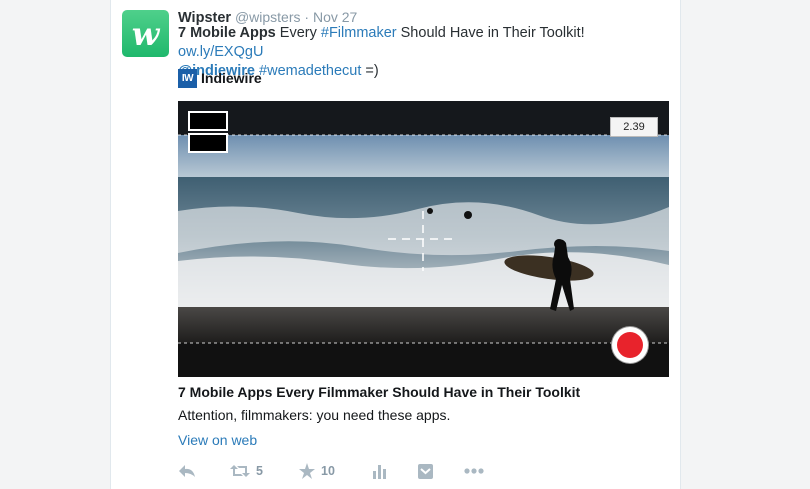  What do you see at coordinates (310, 71) in the screenshot?
I see `hashtag-link: #wemadethecut` at bounding box center [310, 71].